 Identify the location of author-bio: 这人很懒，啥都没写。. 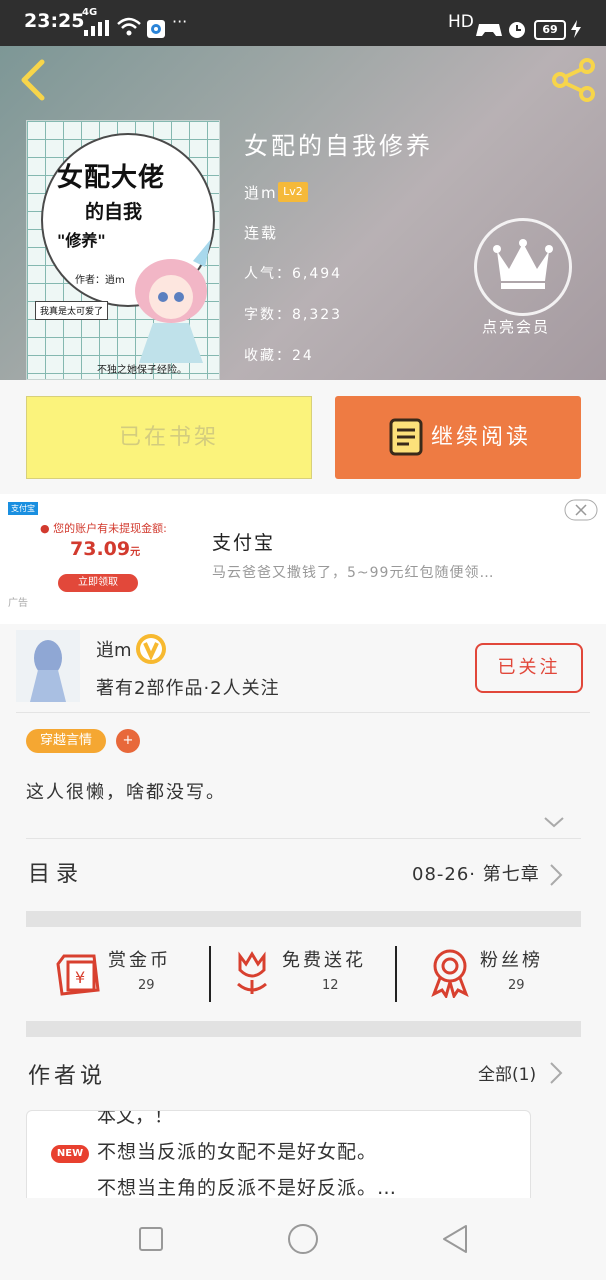
(126, 792).